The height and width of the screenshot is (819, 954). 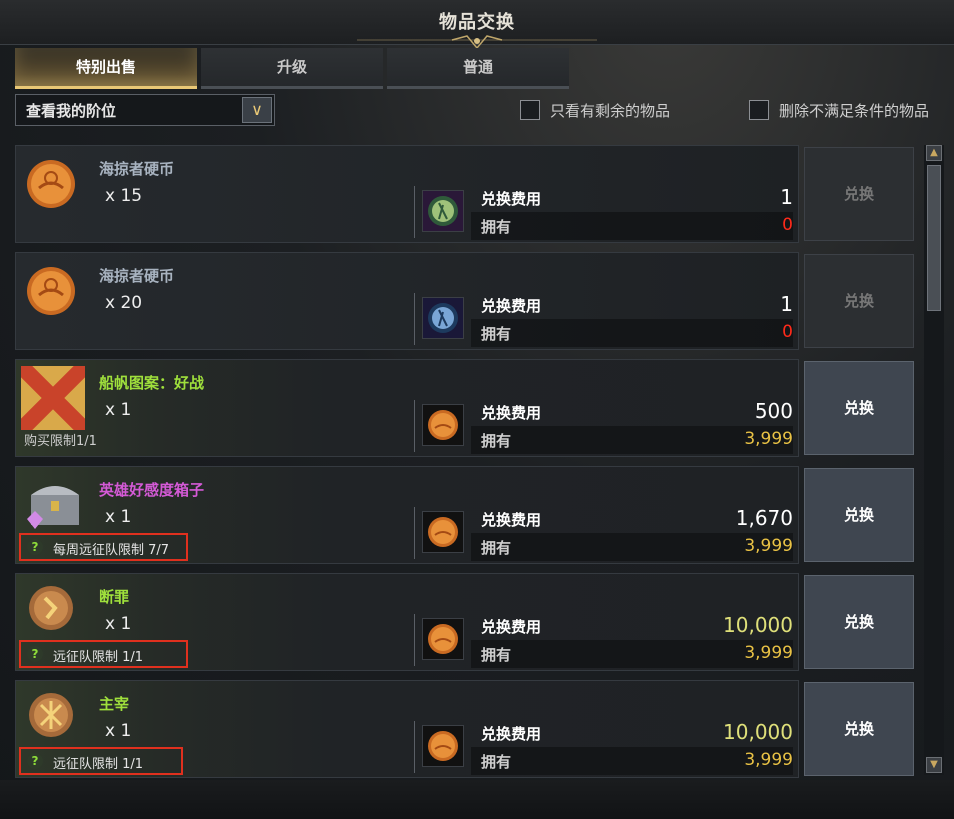 What do you see at coordinates (152, 383) in the screenshot?
I see `item-name: 船帆图案：好战` at bounding box center [152, 383].